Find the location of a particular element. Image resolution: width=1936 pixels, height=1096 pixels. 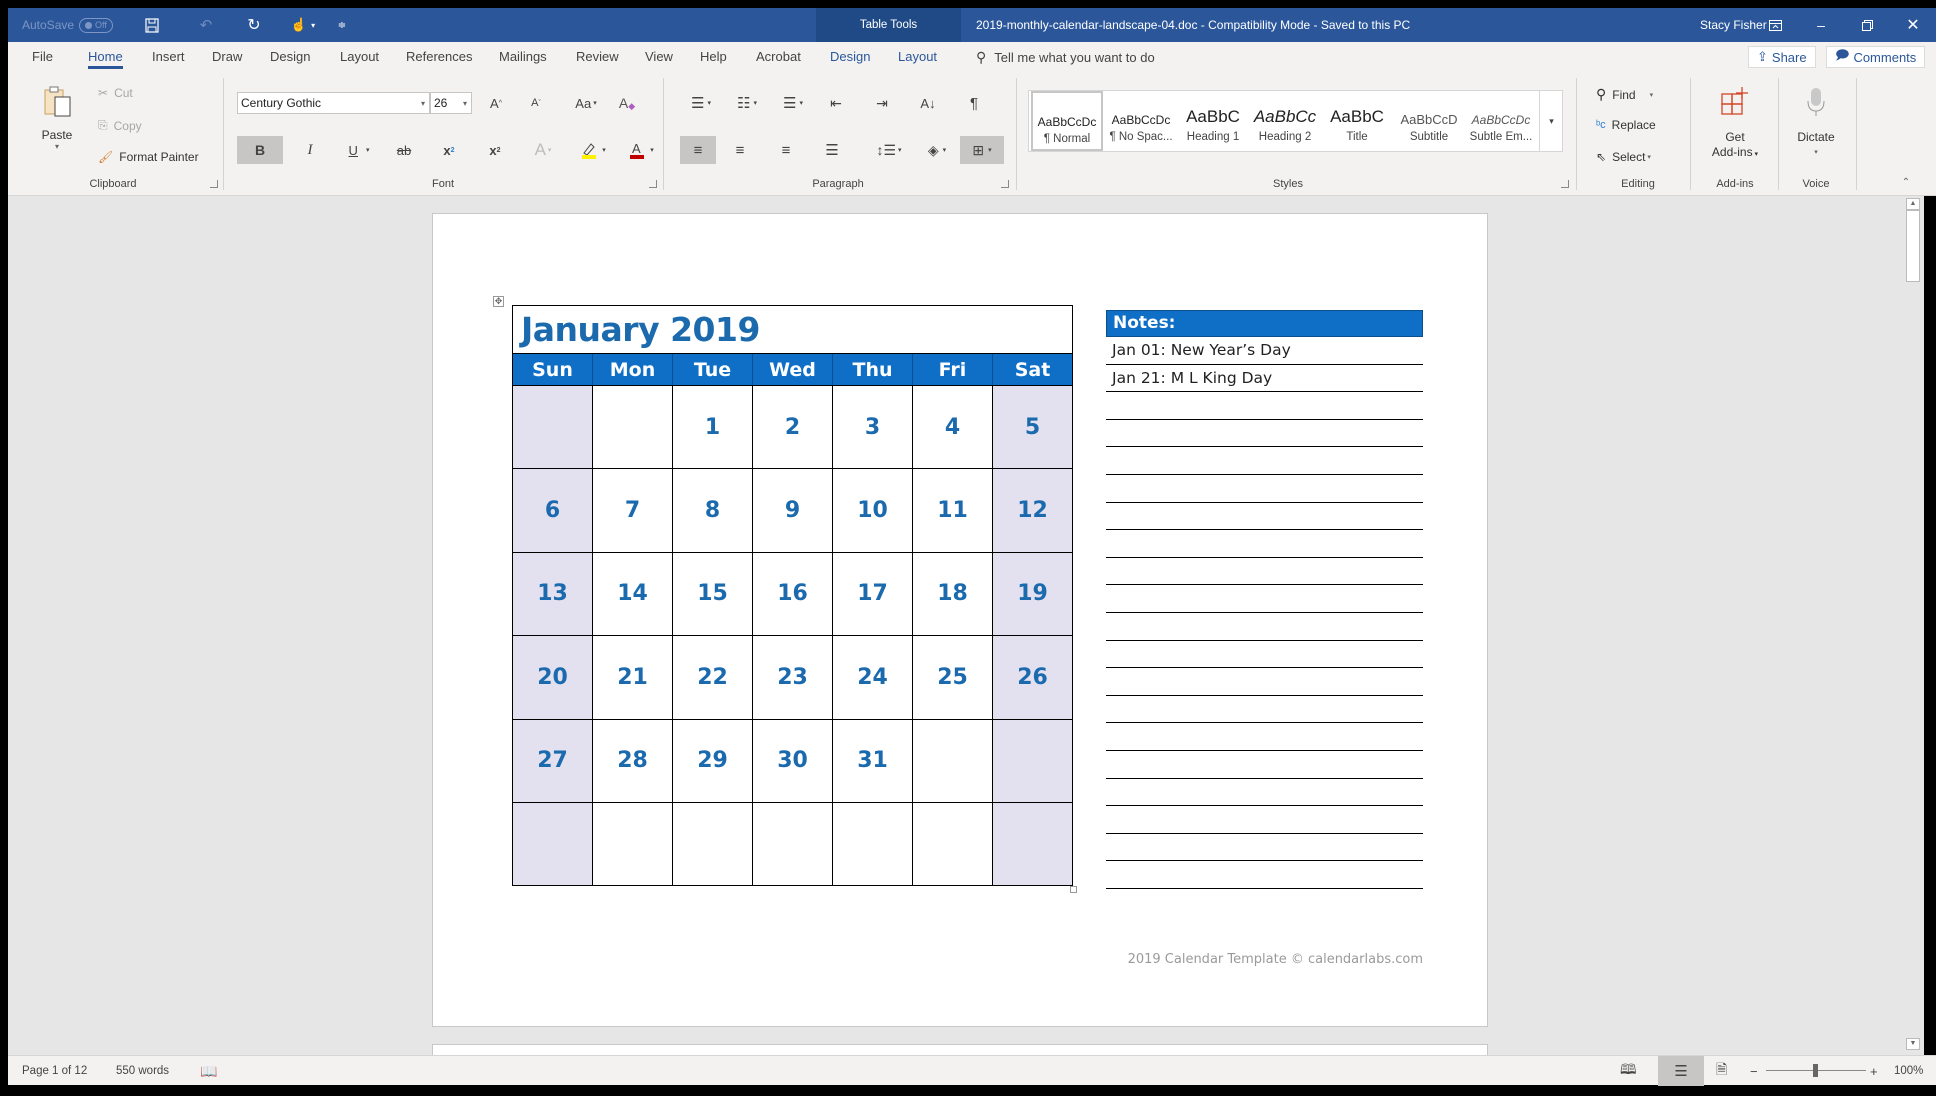

calendar-day-cell: 8 is located at coordinates (713, 510).